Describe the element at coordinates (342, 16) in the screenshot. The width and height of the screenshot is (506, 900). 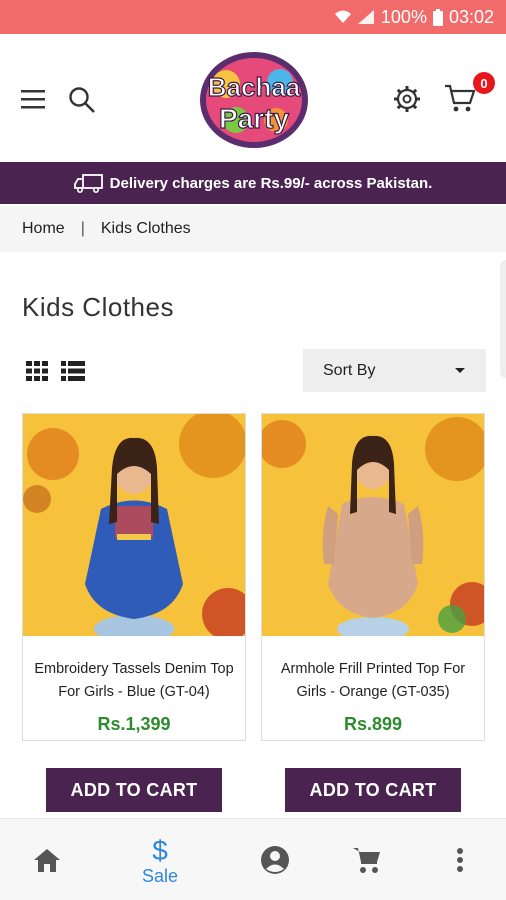
I see `wifi-icon` at that location.